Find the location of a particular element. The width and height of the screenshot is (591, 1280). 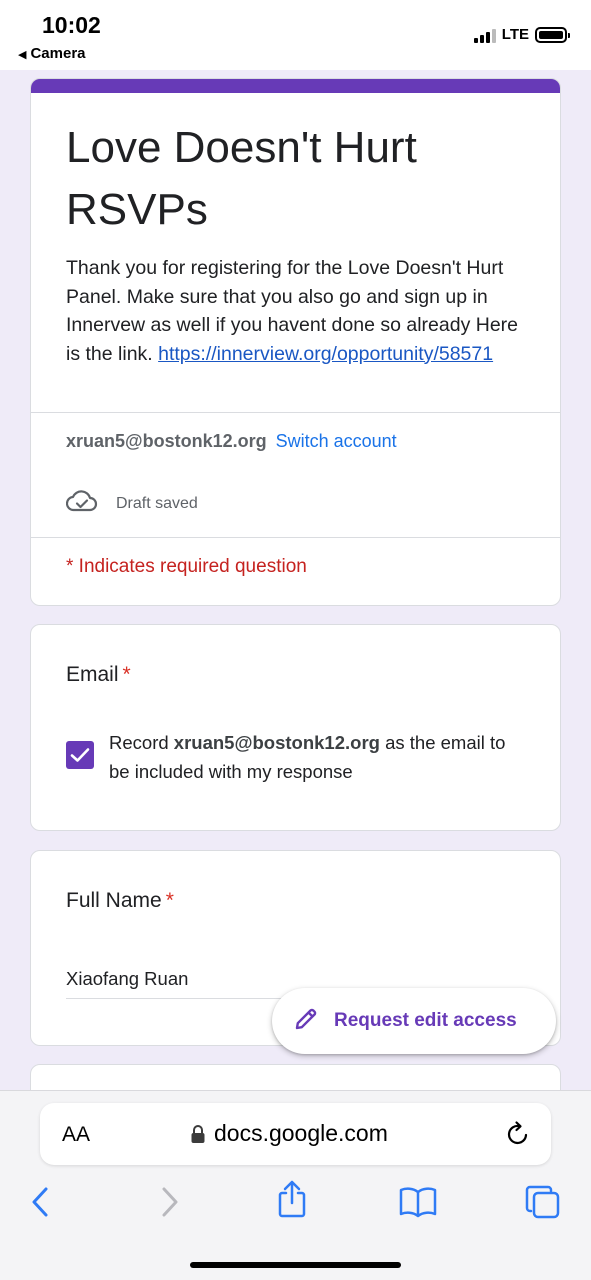

question-title-email: Email * is located at coordinates (98, 675).